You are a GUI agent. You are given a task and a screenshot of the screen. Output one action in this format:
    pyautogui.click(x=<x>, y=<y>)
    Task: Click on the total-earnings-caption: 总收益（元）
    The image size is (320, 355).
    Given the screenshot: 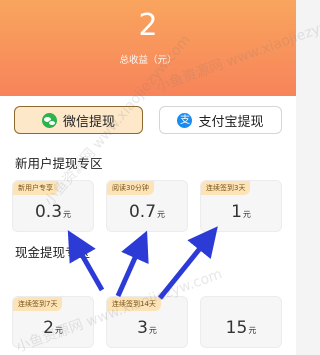 What is the action you would take?
    pyautogui.click(x=148, y=60)
    